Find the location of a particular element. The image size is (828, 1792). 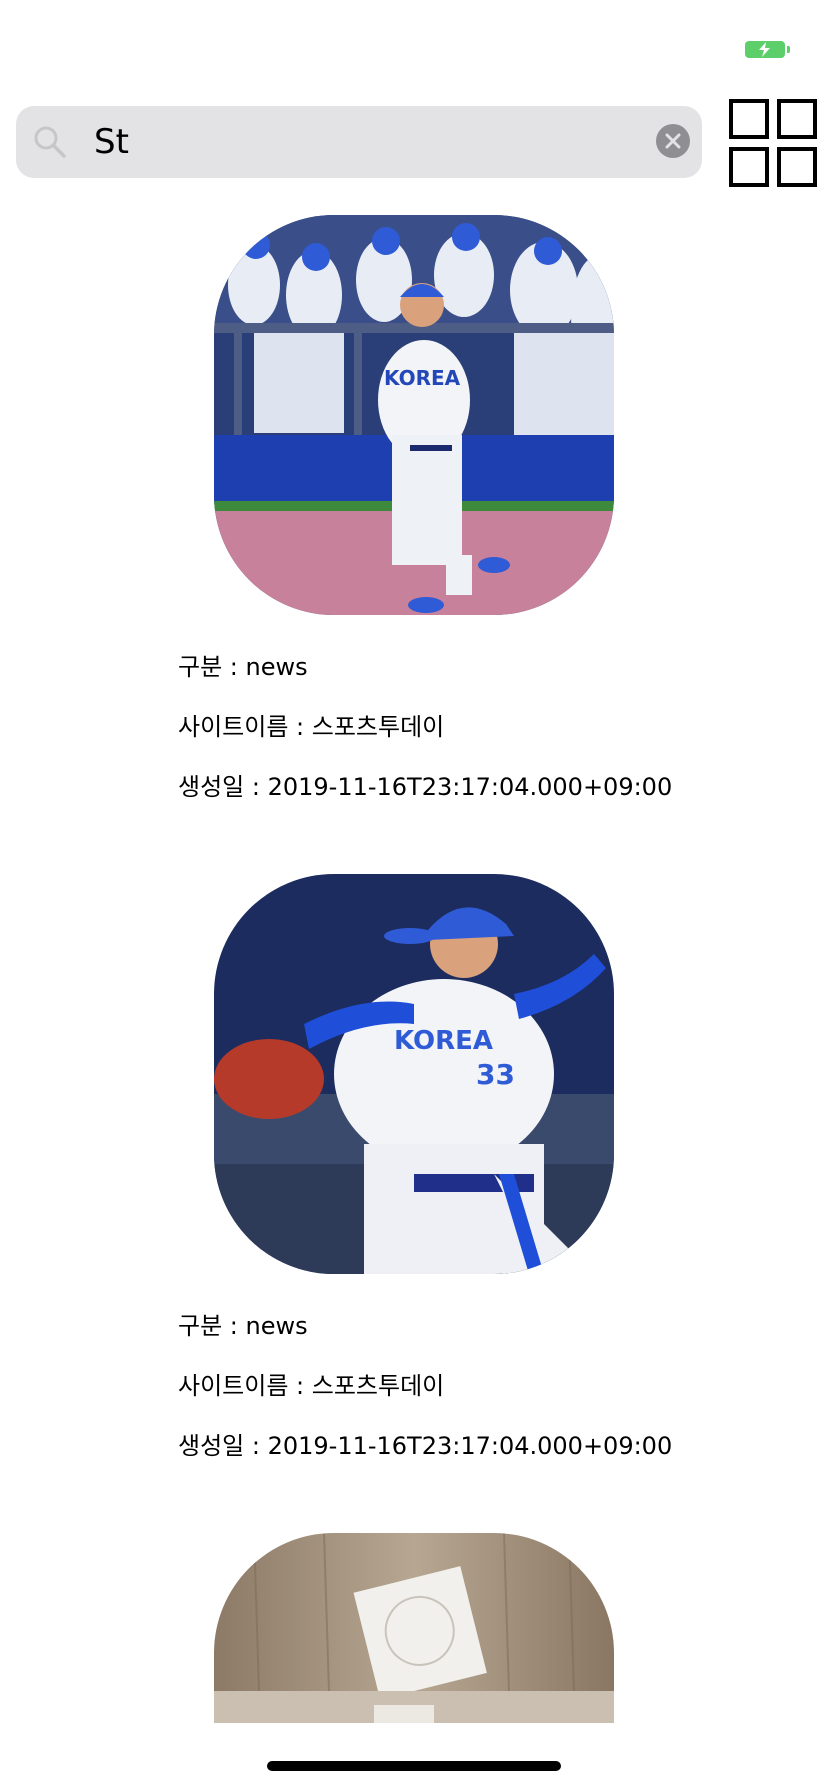

search-bar is located at coordinates (359, 142).